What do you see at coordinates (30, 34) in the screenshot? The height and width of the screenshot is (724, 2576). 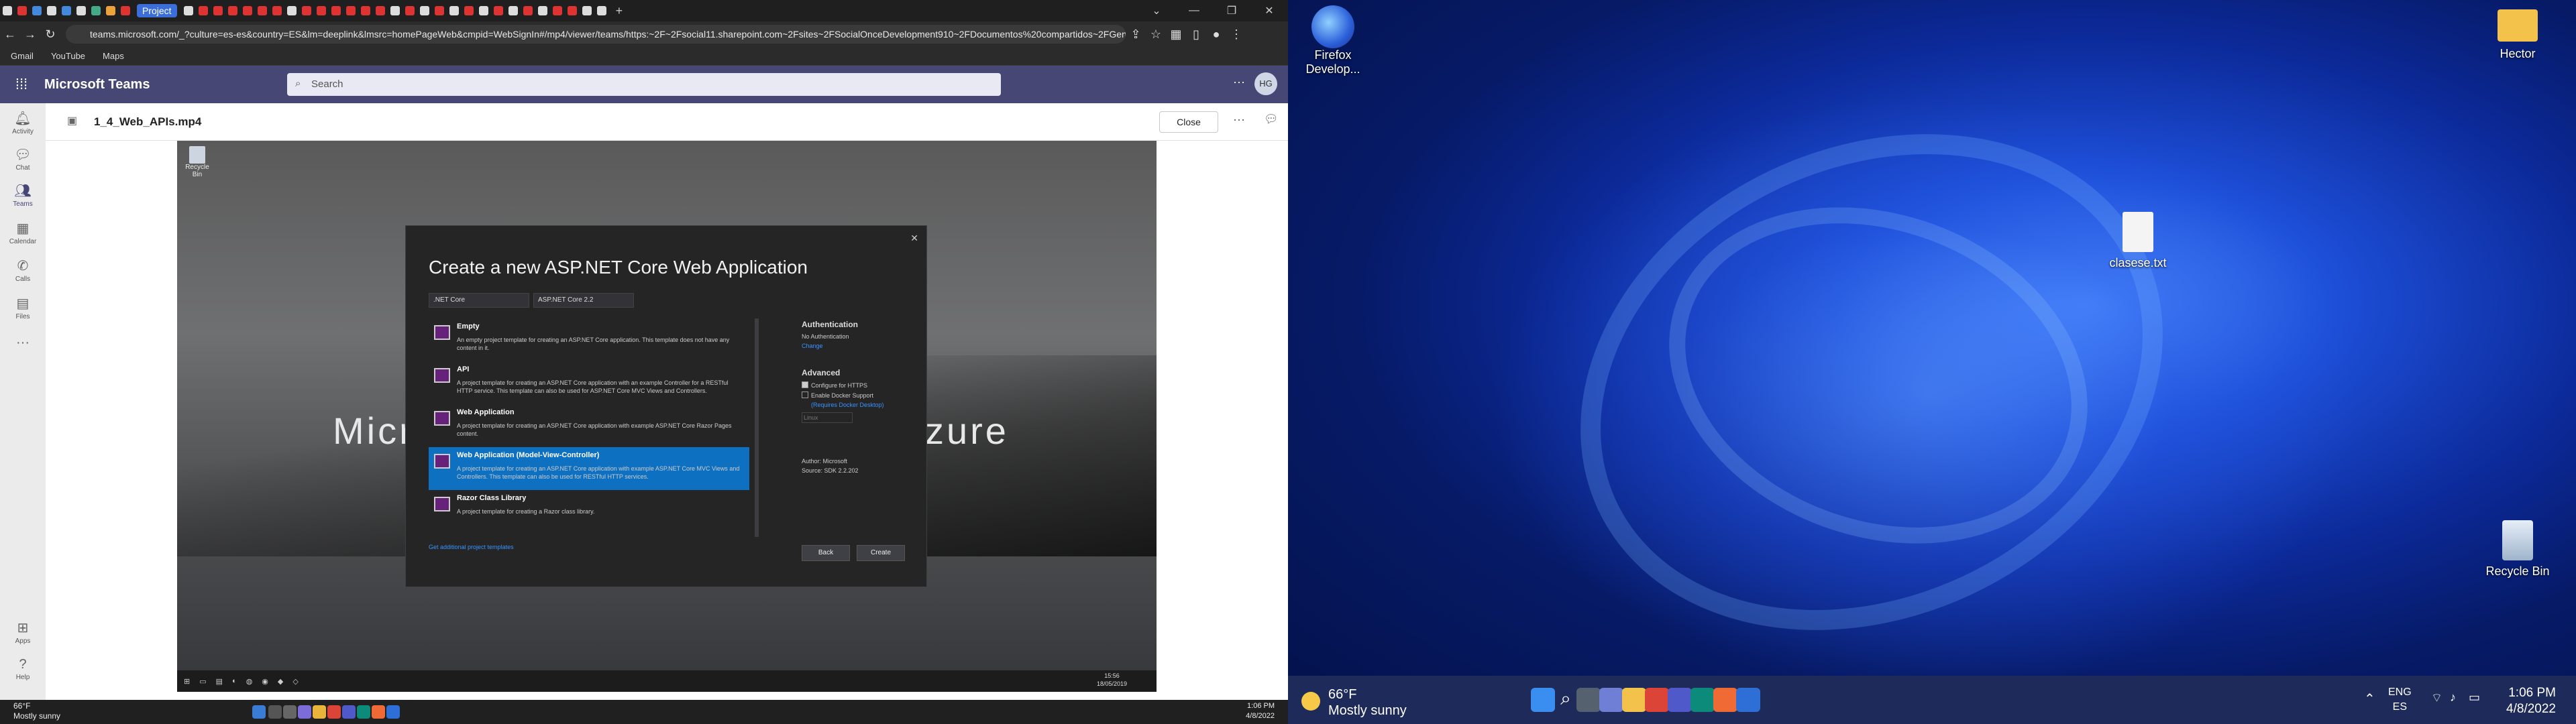 I see `forward-icon: →` at bounding box center [30, 34].